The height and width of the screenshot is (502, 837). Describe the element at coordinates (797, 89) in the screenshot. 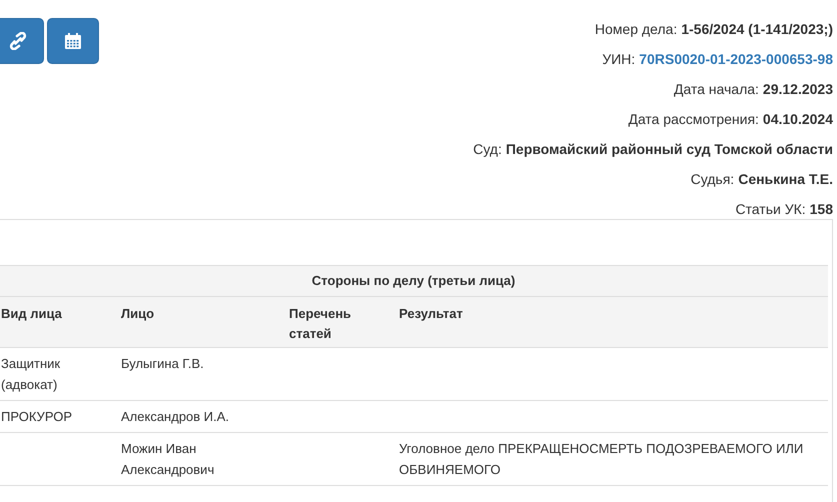

I see `field-value: 29.12.2023` at that location.